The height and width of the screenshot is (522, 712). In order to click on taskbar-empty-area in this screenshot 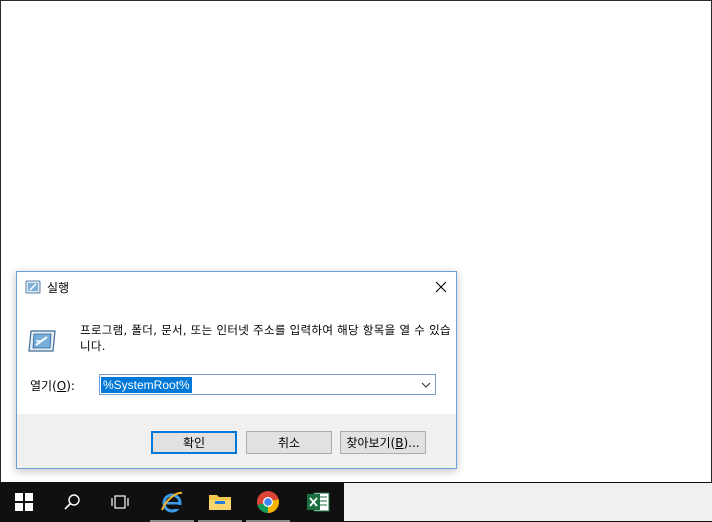, I will do `click(528, 502)`.